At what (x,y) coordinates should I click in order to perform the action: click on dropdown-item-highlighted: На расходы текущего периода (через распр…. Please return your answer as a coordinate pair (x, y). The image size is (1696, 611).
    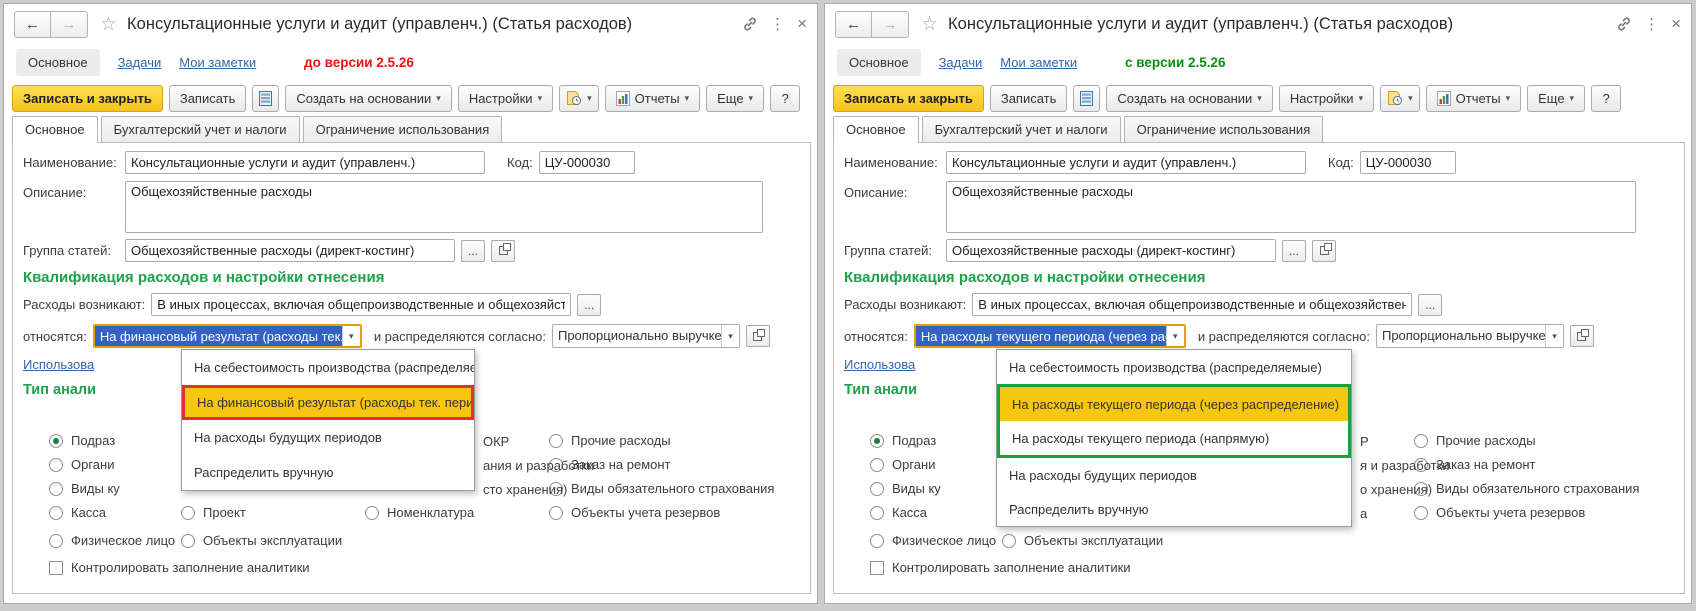
    Looking at the image, I should click on (1174, 404).